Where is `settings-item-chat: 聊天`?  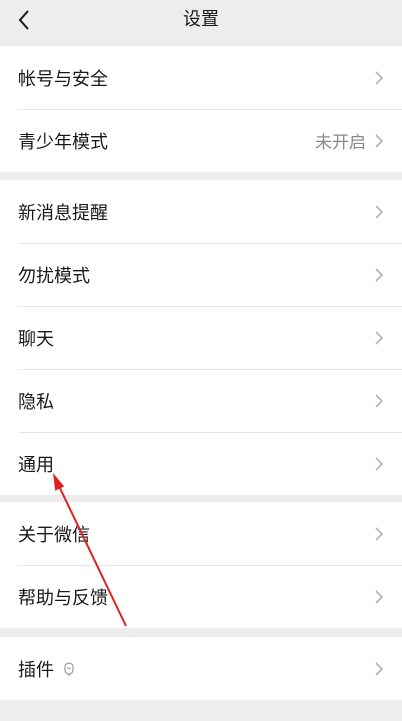
settings-item-chat: 聊天 is located at coordinates (201, 337).